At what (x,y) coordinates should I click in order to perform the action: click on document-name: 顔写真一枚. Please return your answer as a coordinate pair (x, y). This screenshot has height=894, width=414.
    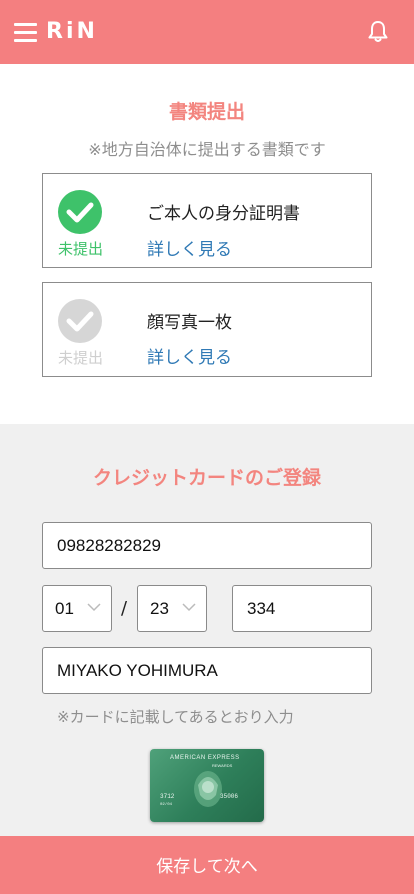
    Looking at the image, I should click on (189, 323).